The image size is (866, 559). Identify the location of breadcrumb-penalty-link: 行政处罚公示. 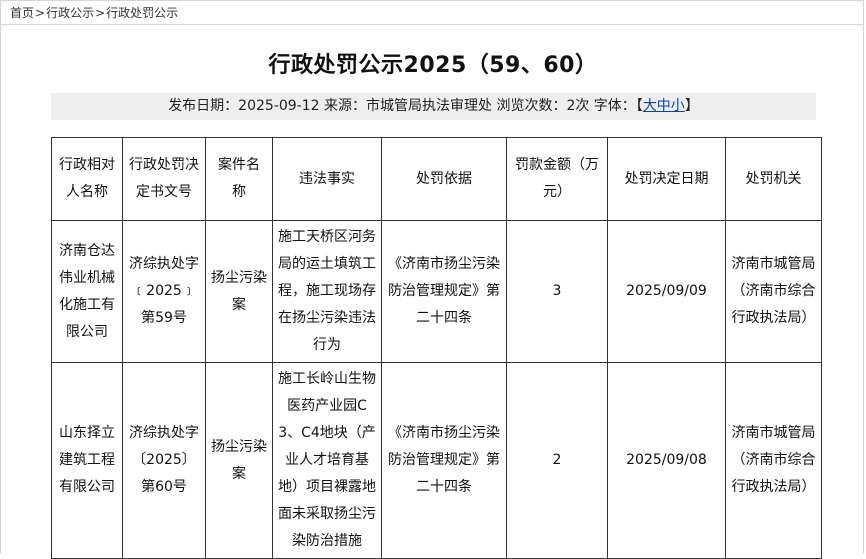
(142, 13).